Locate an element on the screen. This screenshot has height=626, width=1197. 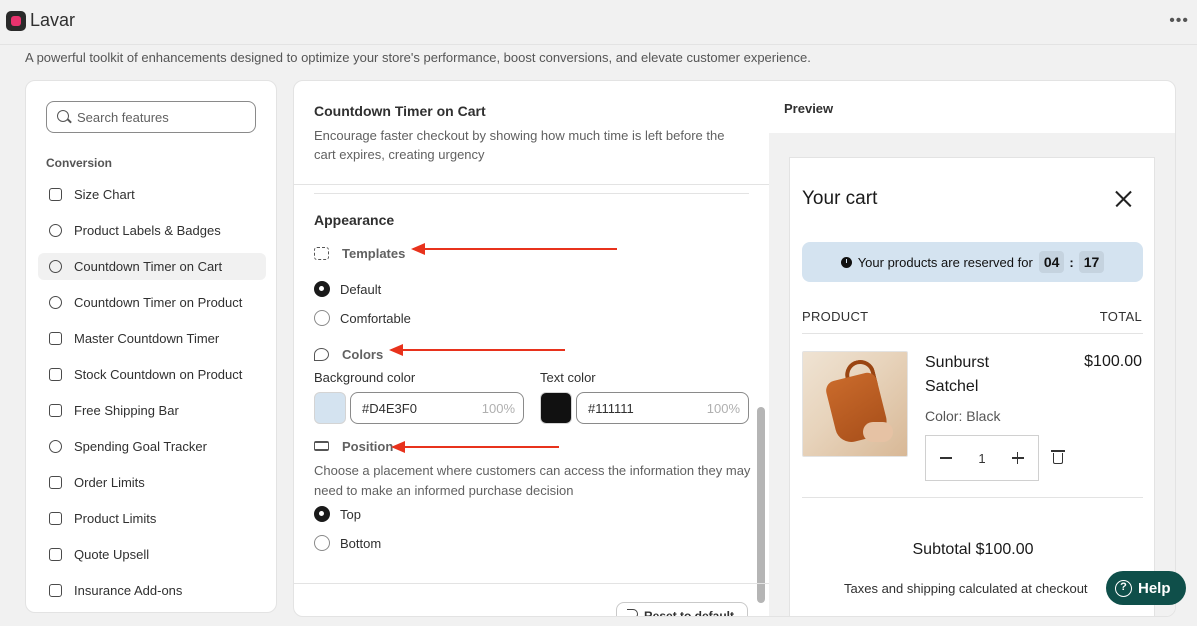
plus-icon is located at coordinates (1017, 458).